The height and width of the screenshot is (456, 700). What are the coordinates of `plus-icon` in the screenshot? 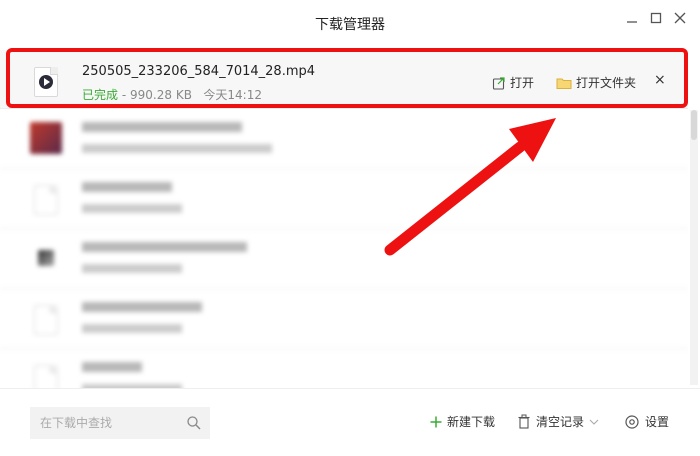 It's located at (436, 421).